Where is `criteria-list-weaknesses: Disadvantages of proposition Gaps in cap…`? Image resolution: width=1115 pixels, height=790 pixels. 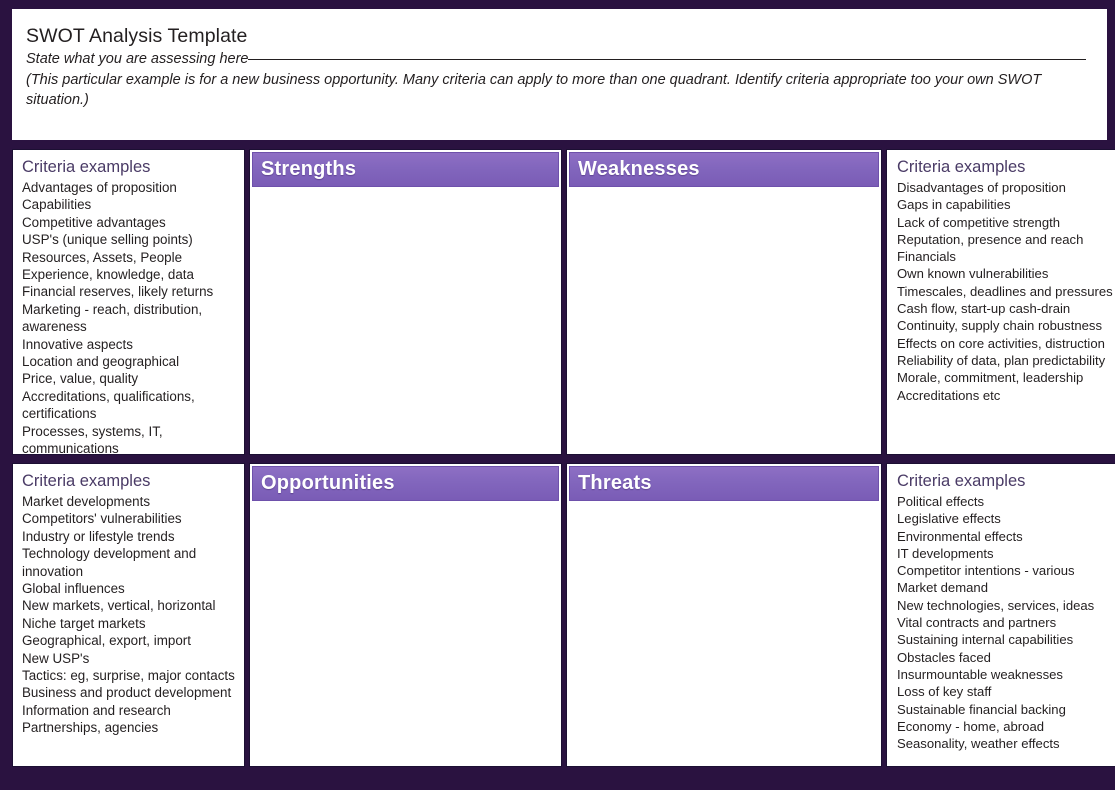
criteria-list-weaknesses: Disadvantages of proposition Gaps in cap… is located at coordinates (1006, 291).